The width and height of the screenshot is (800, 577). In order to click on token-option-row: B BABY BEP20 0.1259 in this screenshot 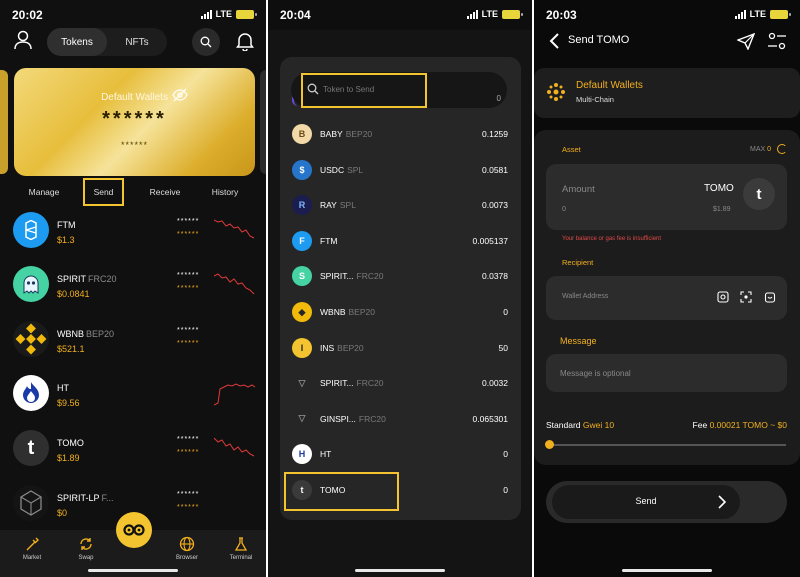, I will do `click(400, 134)`.